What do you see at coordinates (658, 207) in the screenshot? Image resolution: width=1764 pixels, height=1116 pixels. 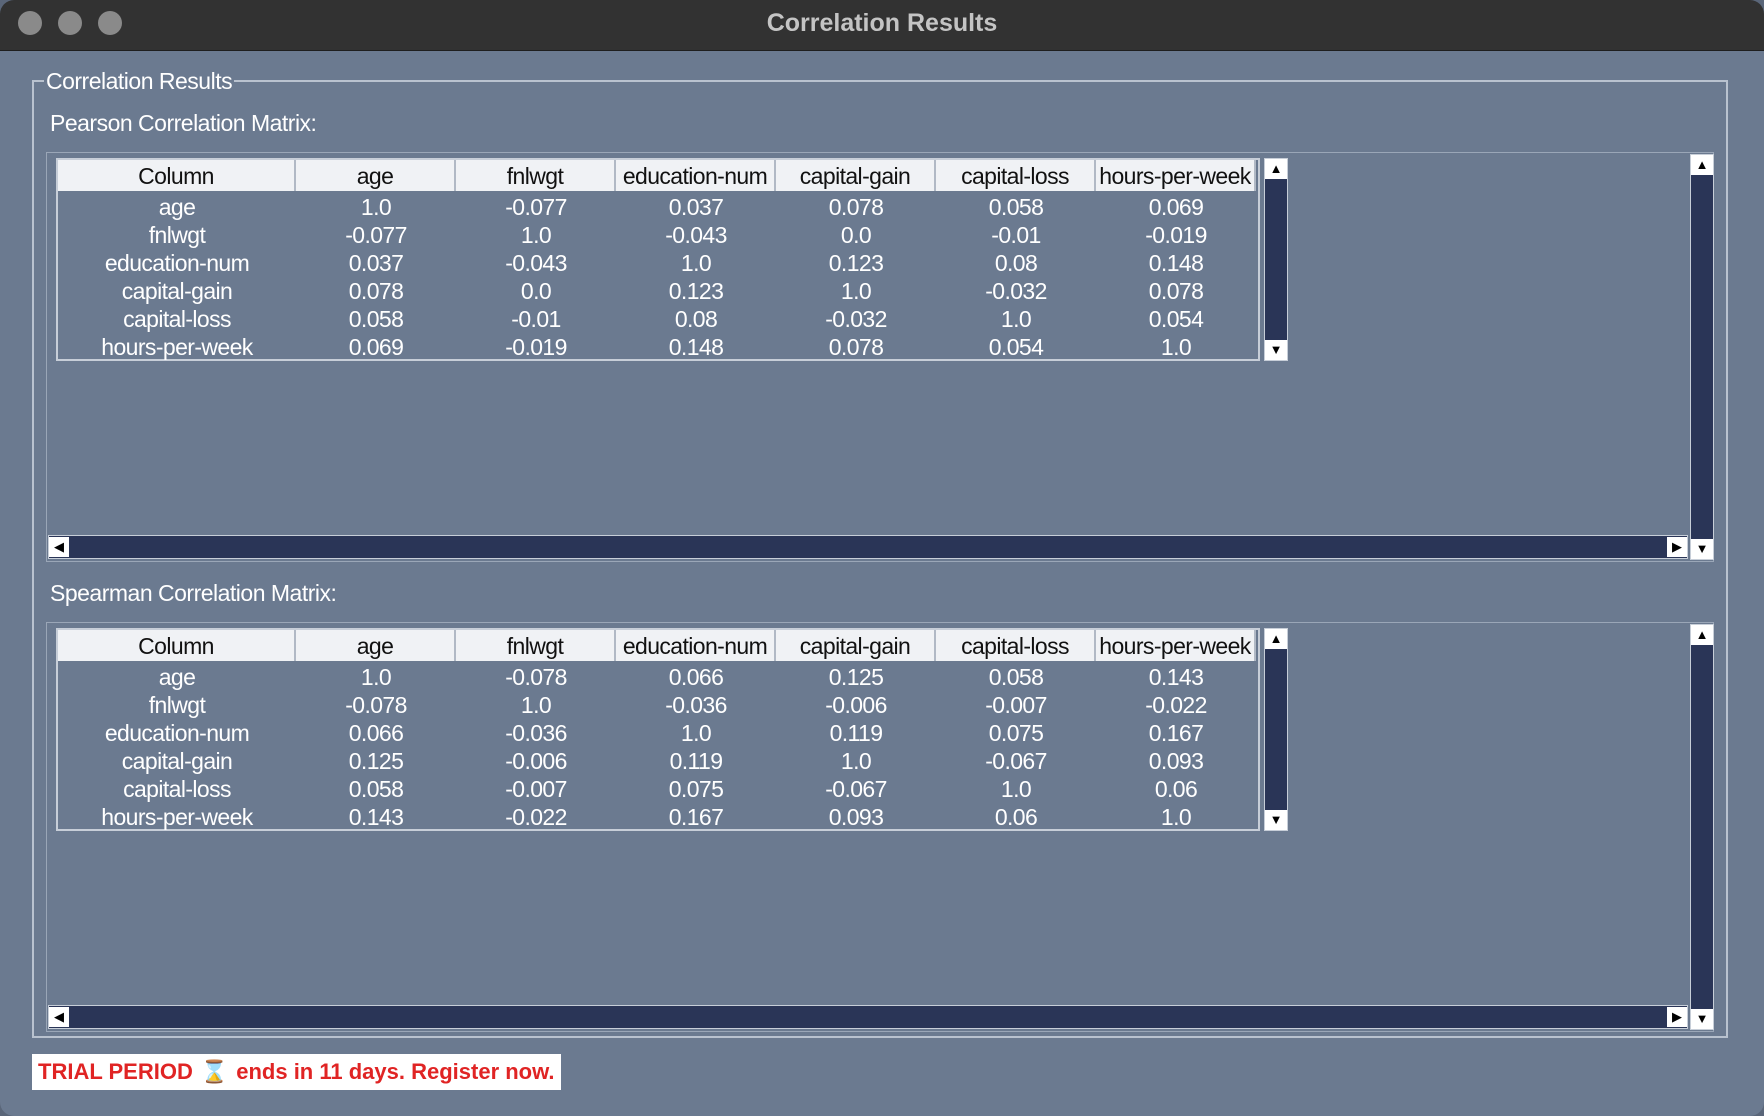 I see `table-row: age 1.0 -0.077 0.037 0.078 0.058 0.069` at bounding box center [658, 207].